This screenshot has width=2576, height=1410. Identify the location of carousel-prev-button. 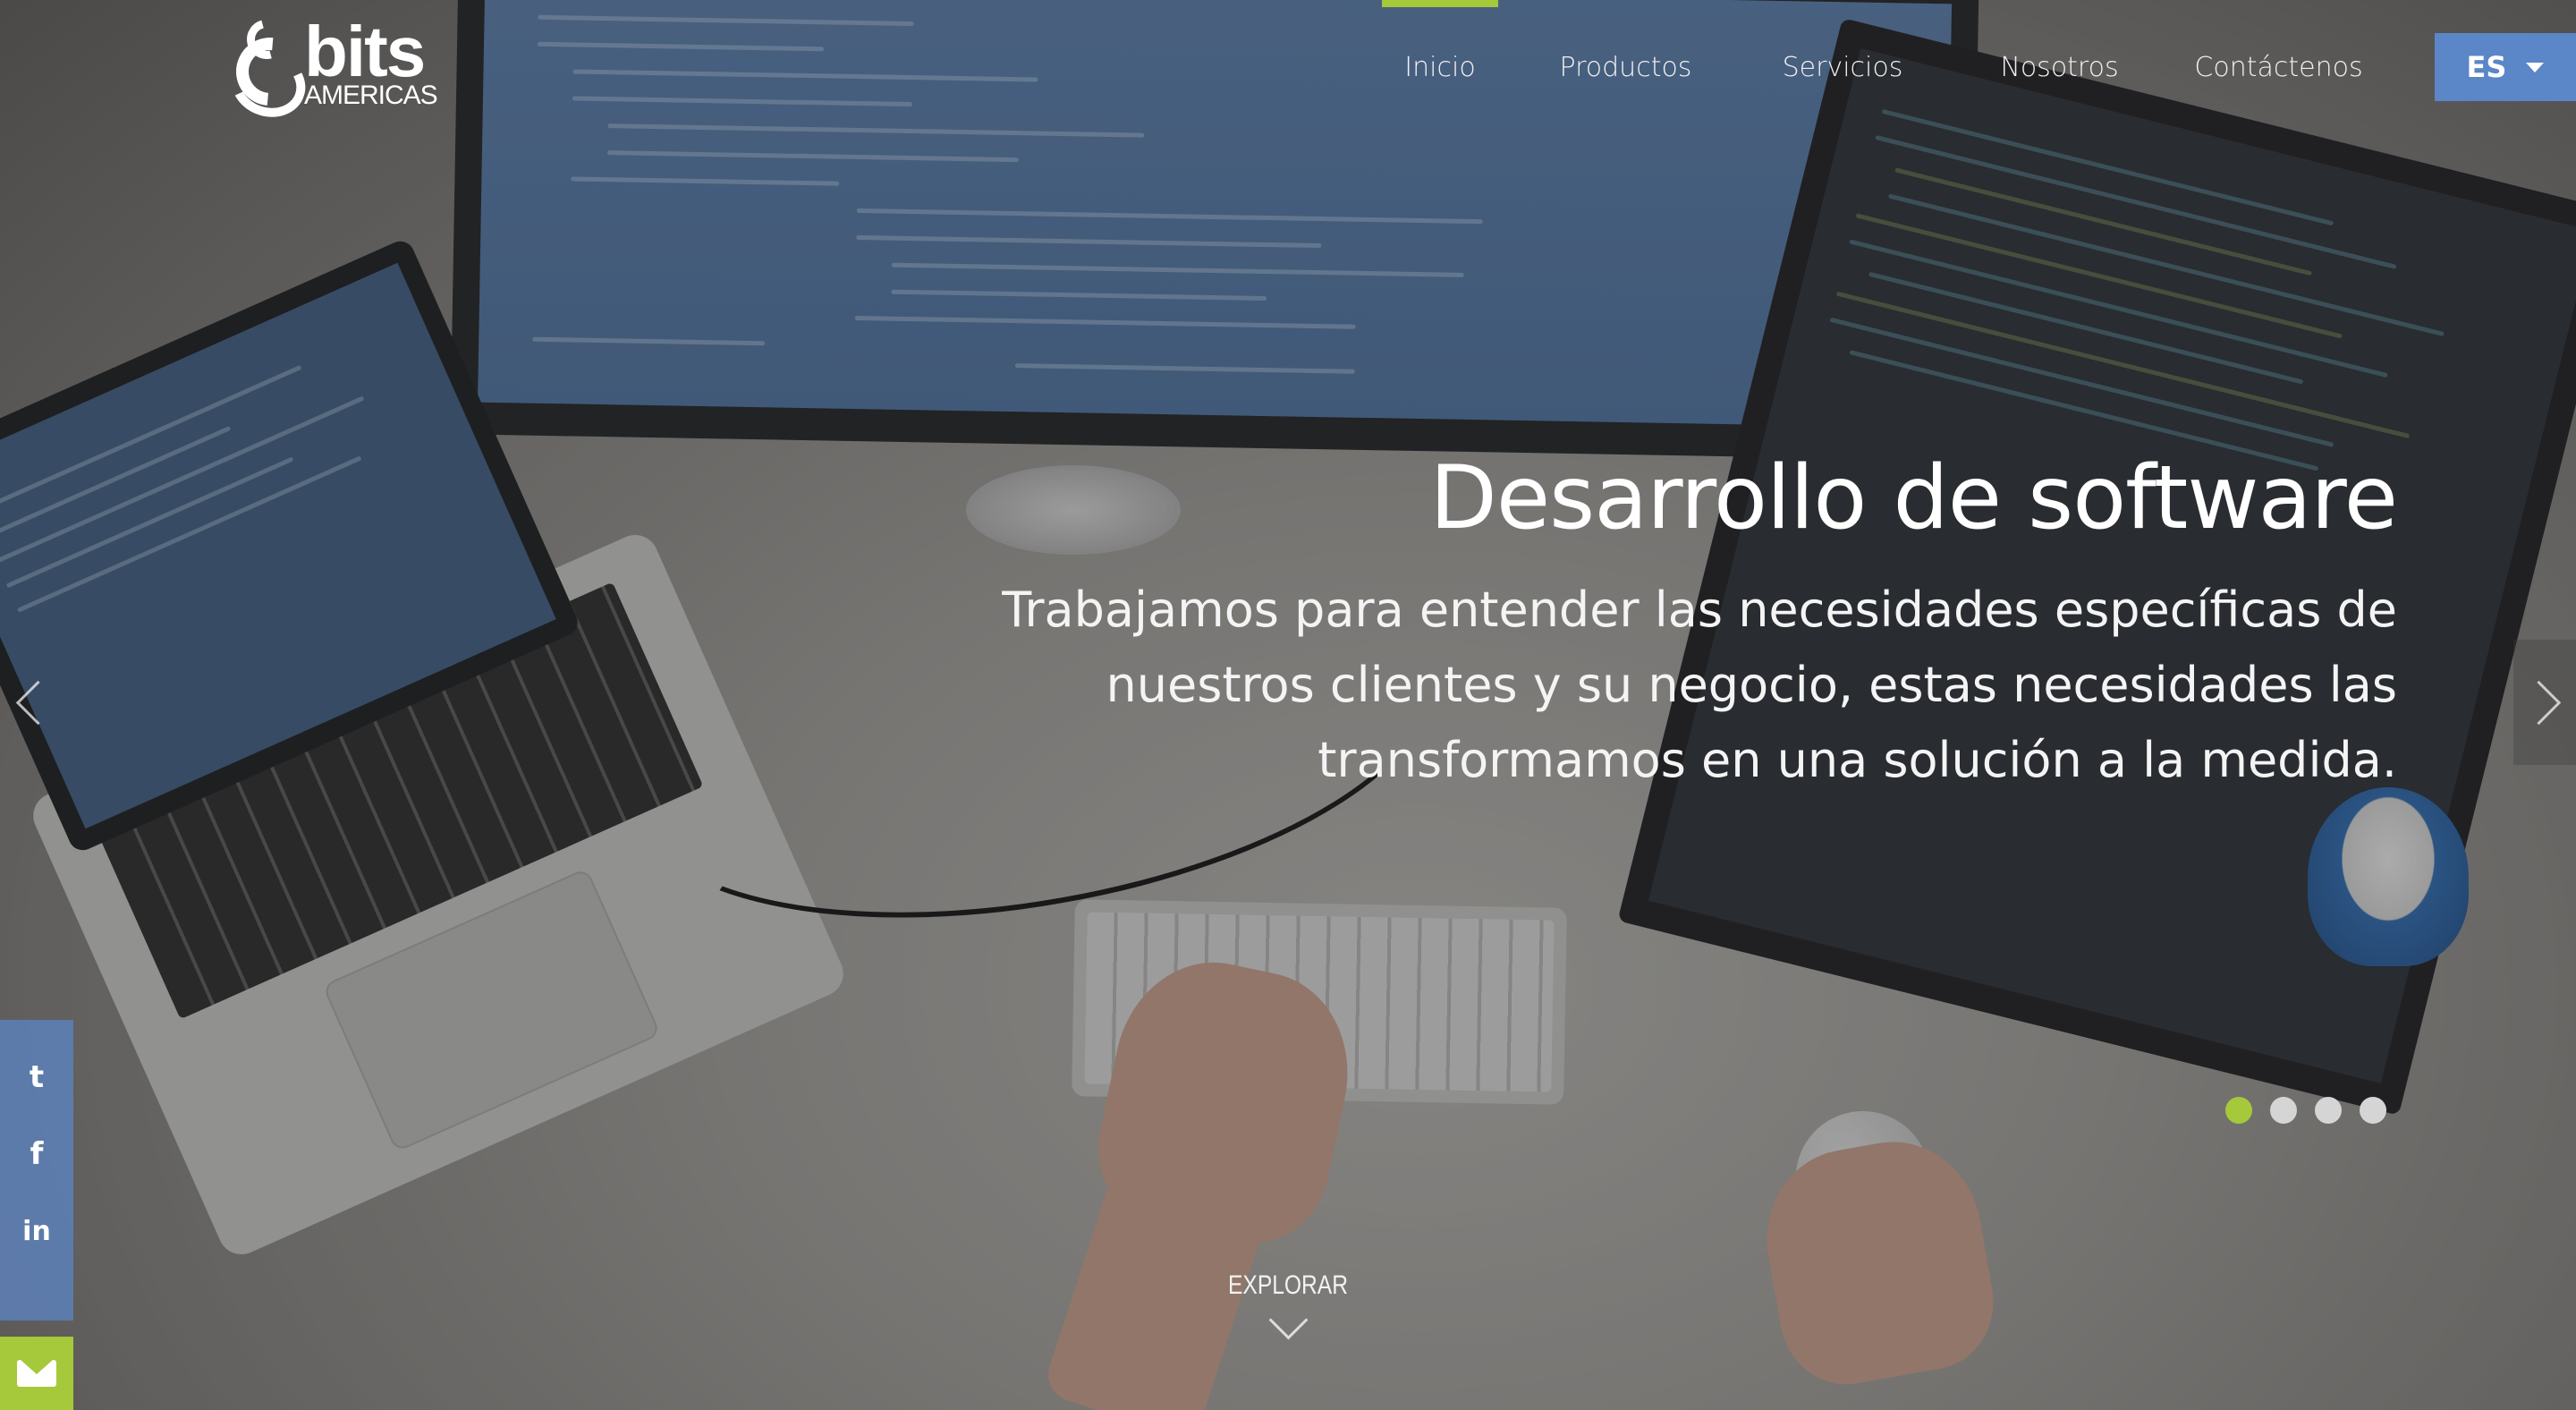
(31, 702).